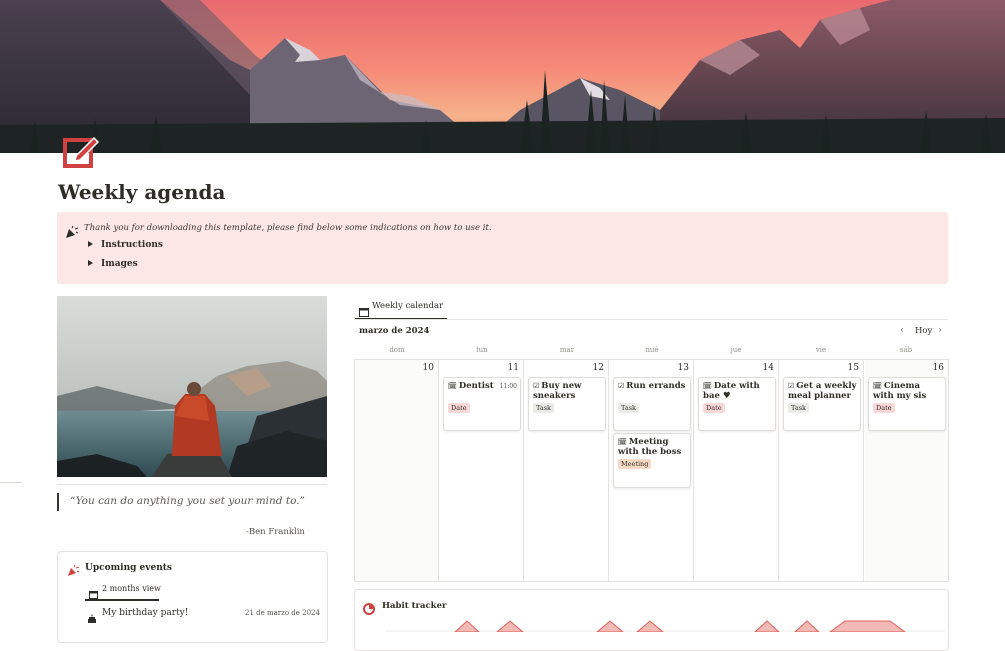  Describe the element at coordinates (652, 350) in the screenshot. I see `weekday-label: mié` at that location.